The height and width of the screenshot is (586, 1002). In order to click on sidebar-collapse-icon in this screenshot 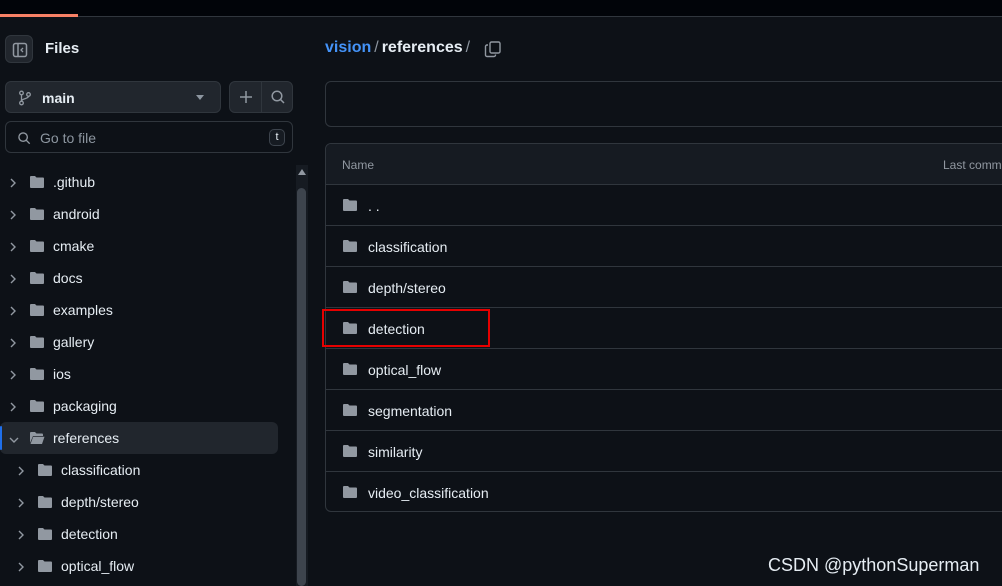, I will do `click(20, 50)`.